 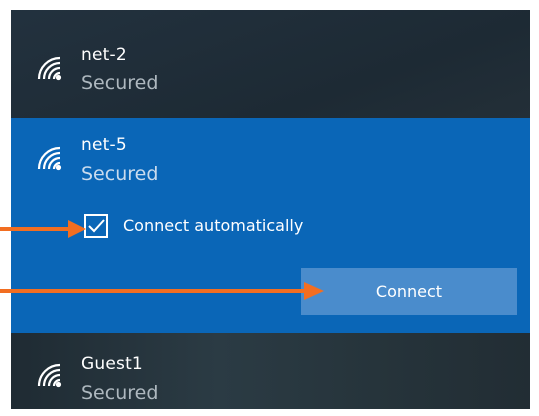 What do you see at coordinates (104, 55) in the screenshot?
I see `network-name: net-2` at bounding box center [104, 55].